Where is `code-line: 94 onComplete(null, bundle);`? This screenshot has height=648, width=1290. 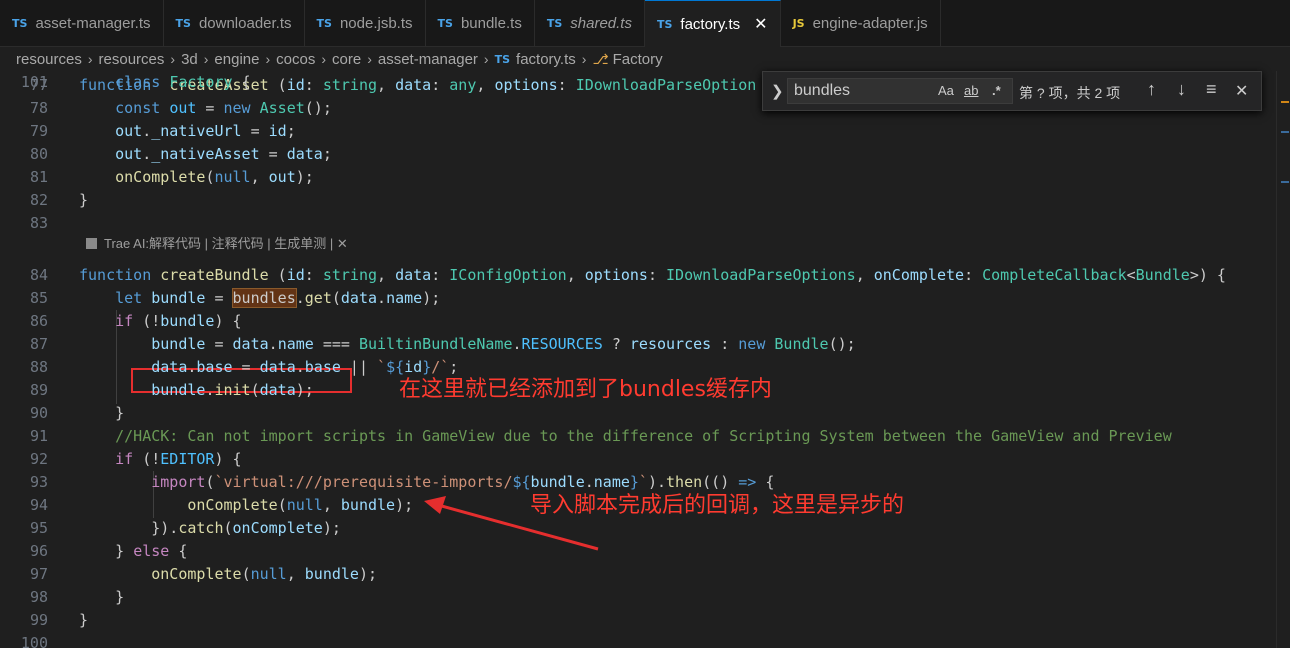
code-line: 94 onComplete(null, bundle); is located at coordinates (645, 505).